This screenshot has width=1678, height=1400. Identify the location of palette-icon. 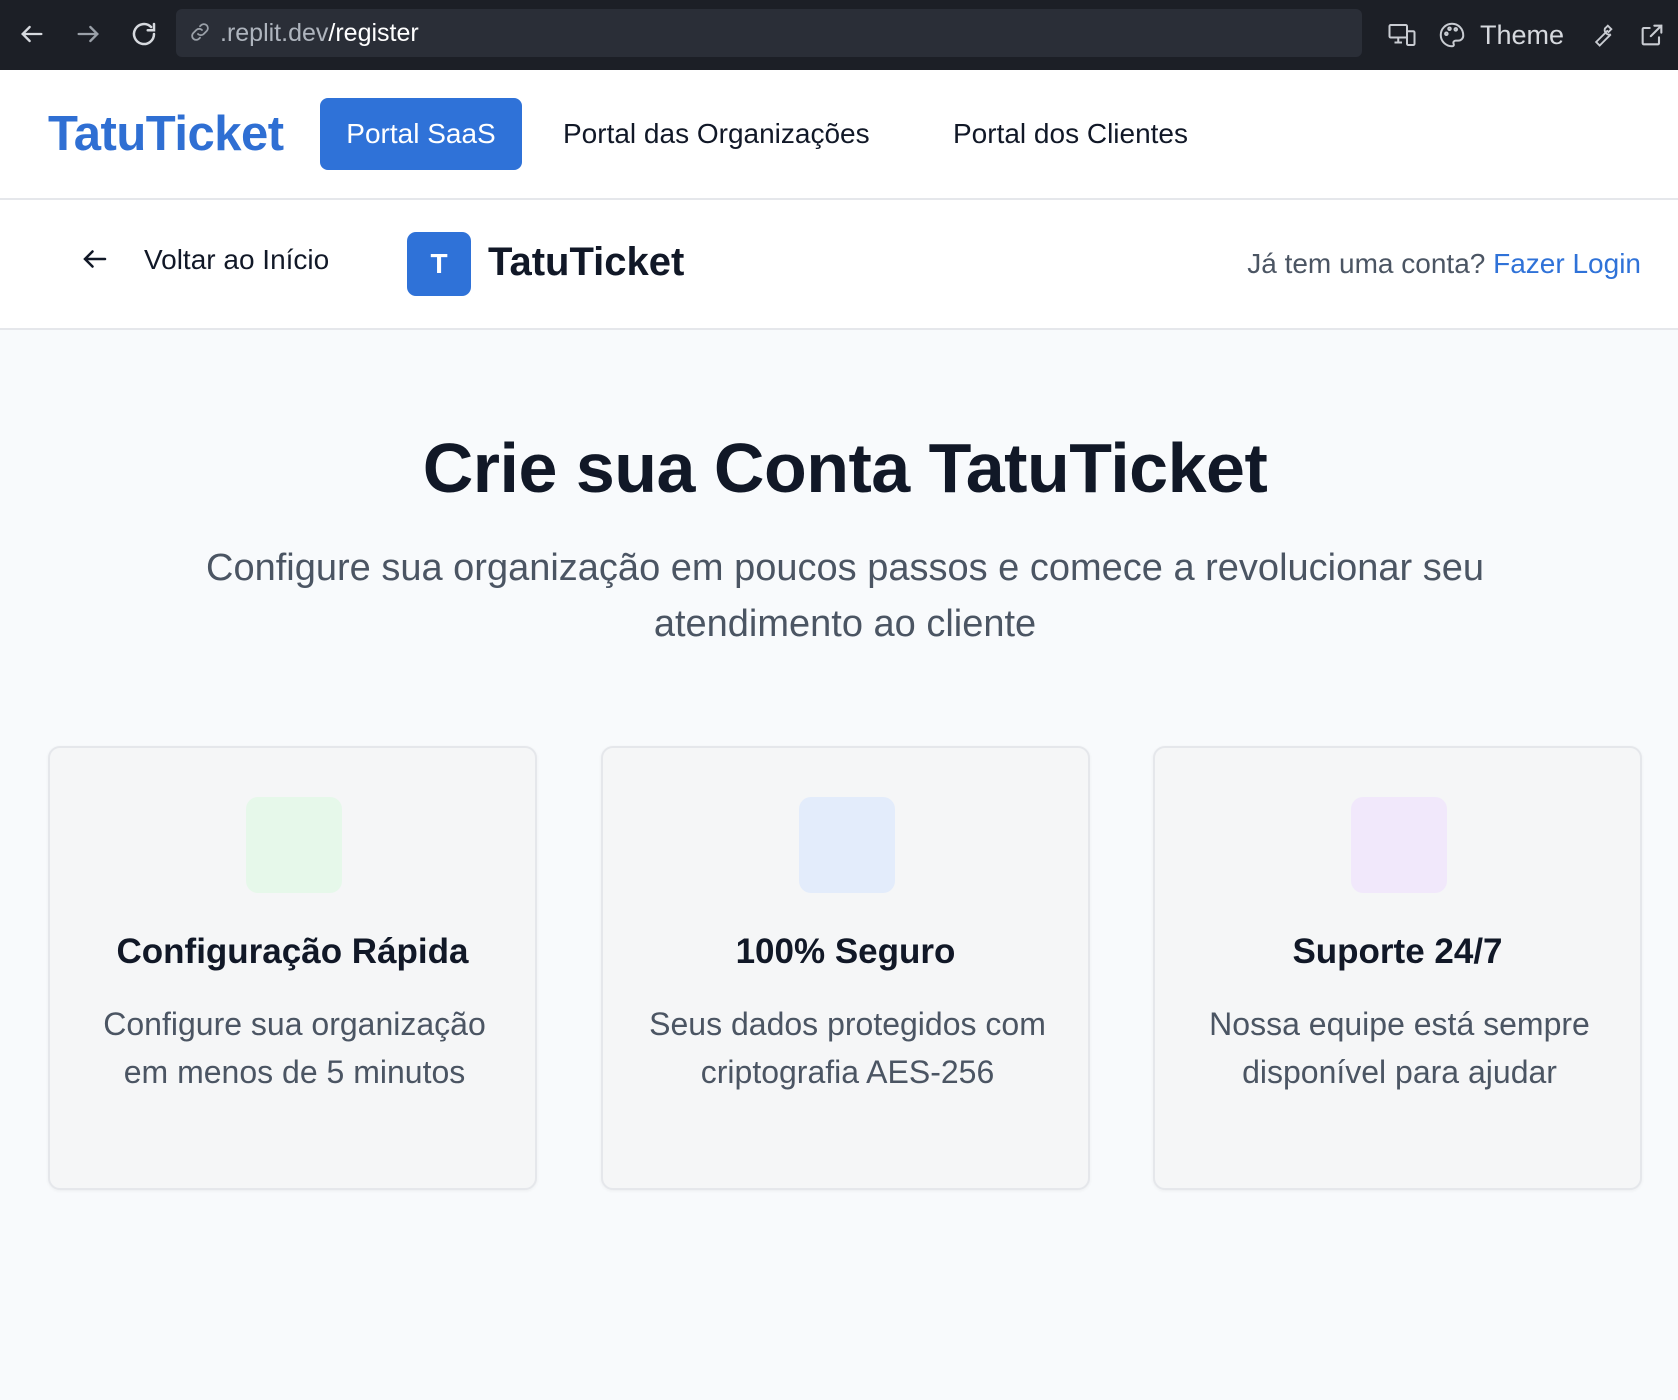
(1452, 35).